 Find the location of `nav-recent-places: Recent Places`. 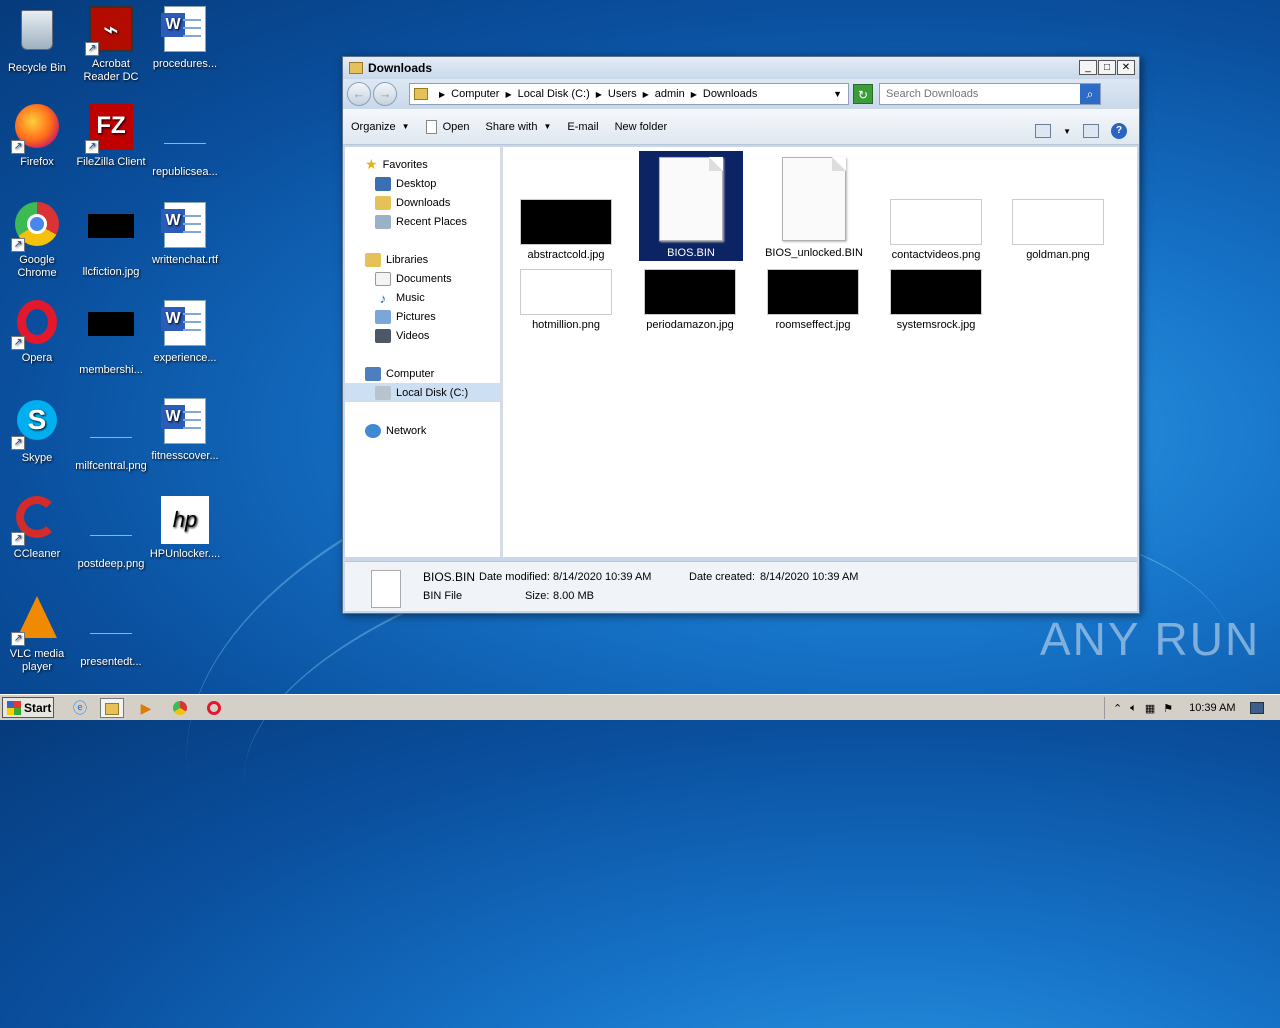

nav-recent-places: Recent Places is located at coordinates (422, 221).